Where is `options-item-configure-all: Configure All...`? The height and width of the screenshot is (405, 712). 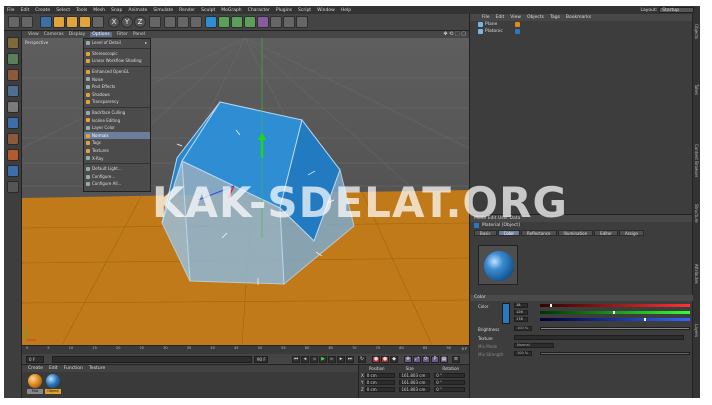 options-item-configure-all: Configure All... is located at coordinates (117, 184).